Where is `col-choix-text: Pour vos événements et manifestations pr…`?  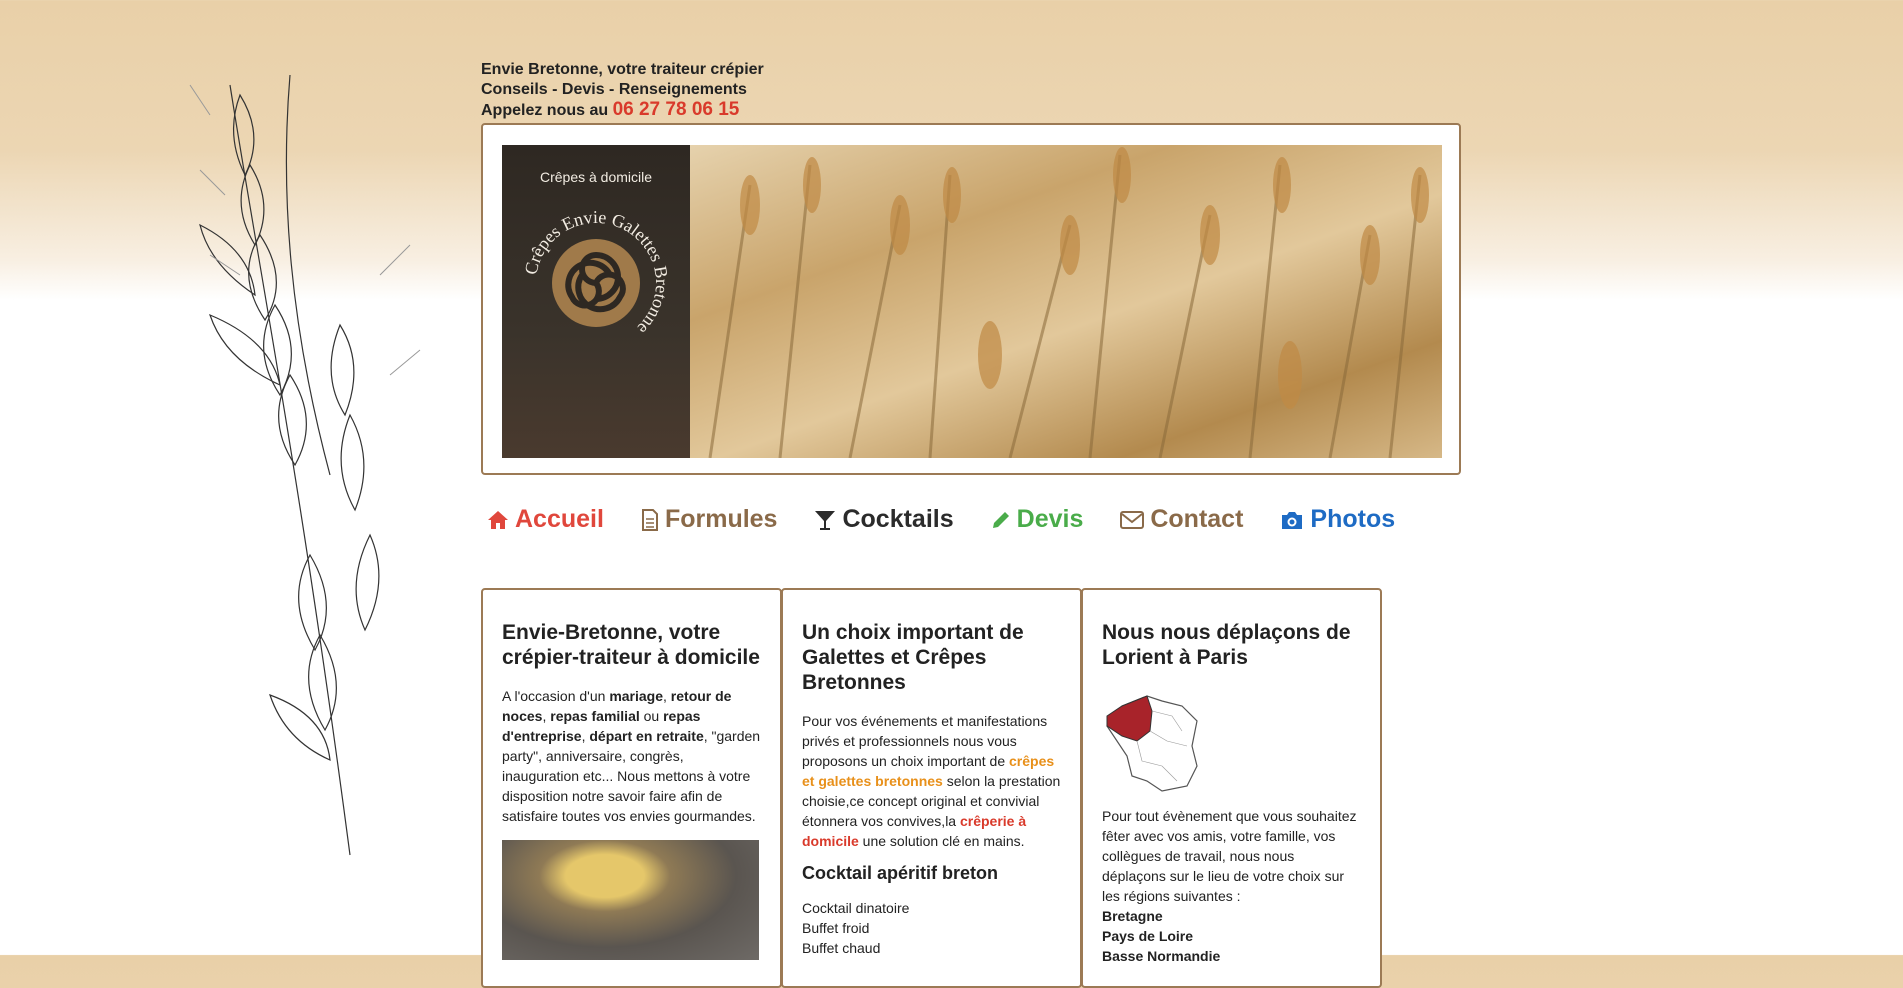
col-choix-text: Pour vos événements et manifestations pr… is located at coordinates (931, 781).